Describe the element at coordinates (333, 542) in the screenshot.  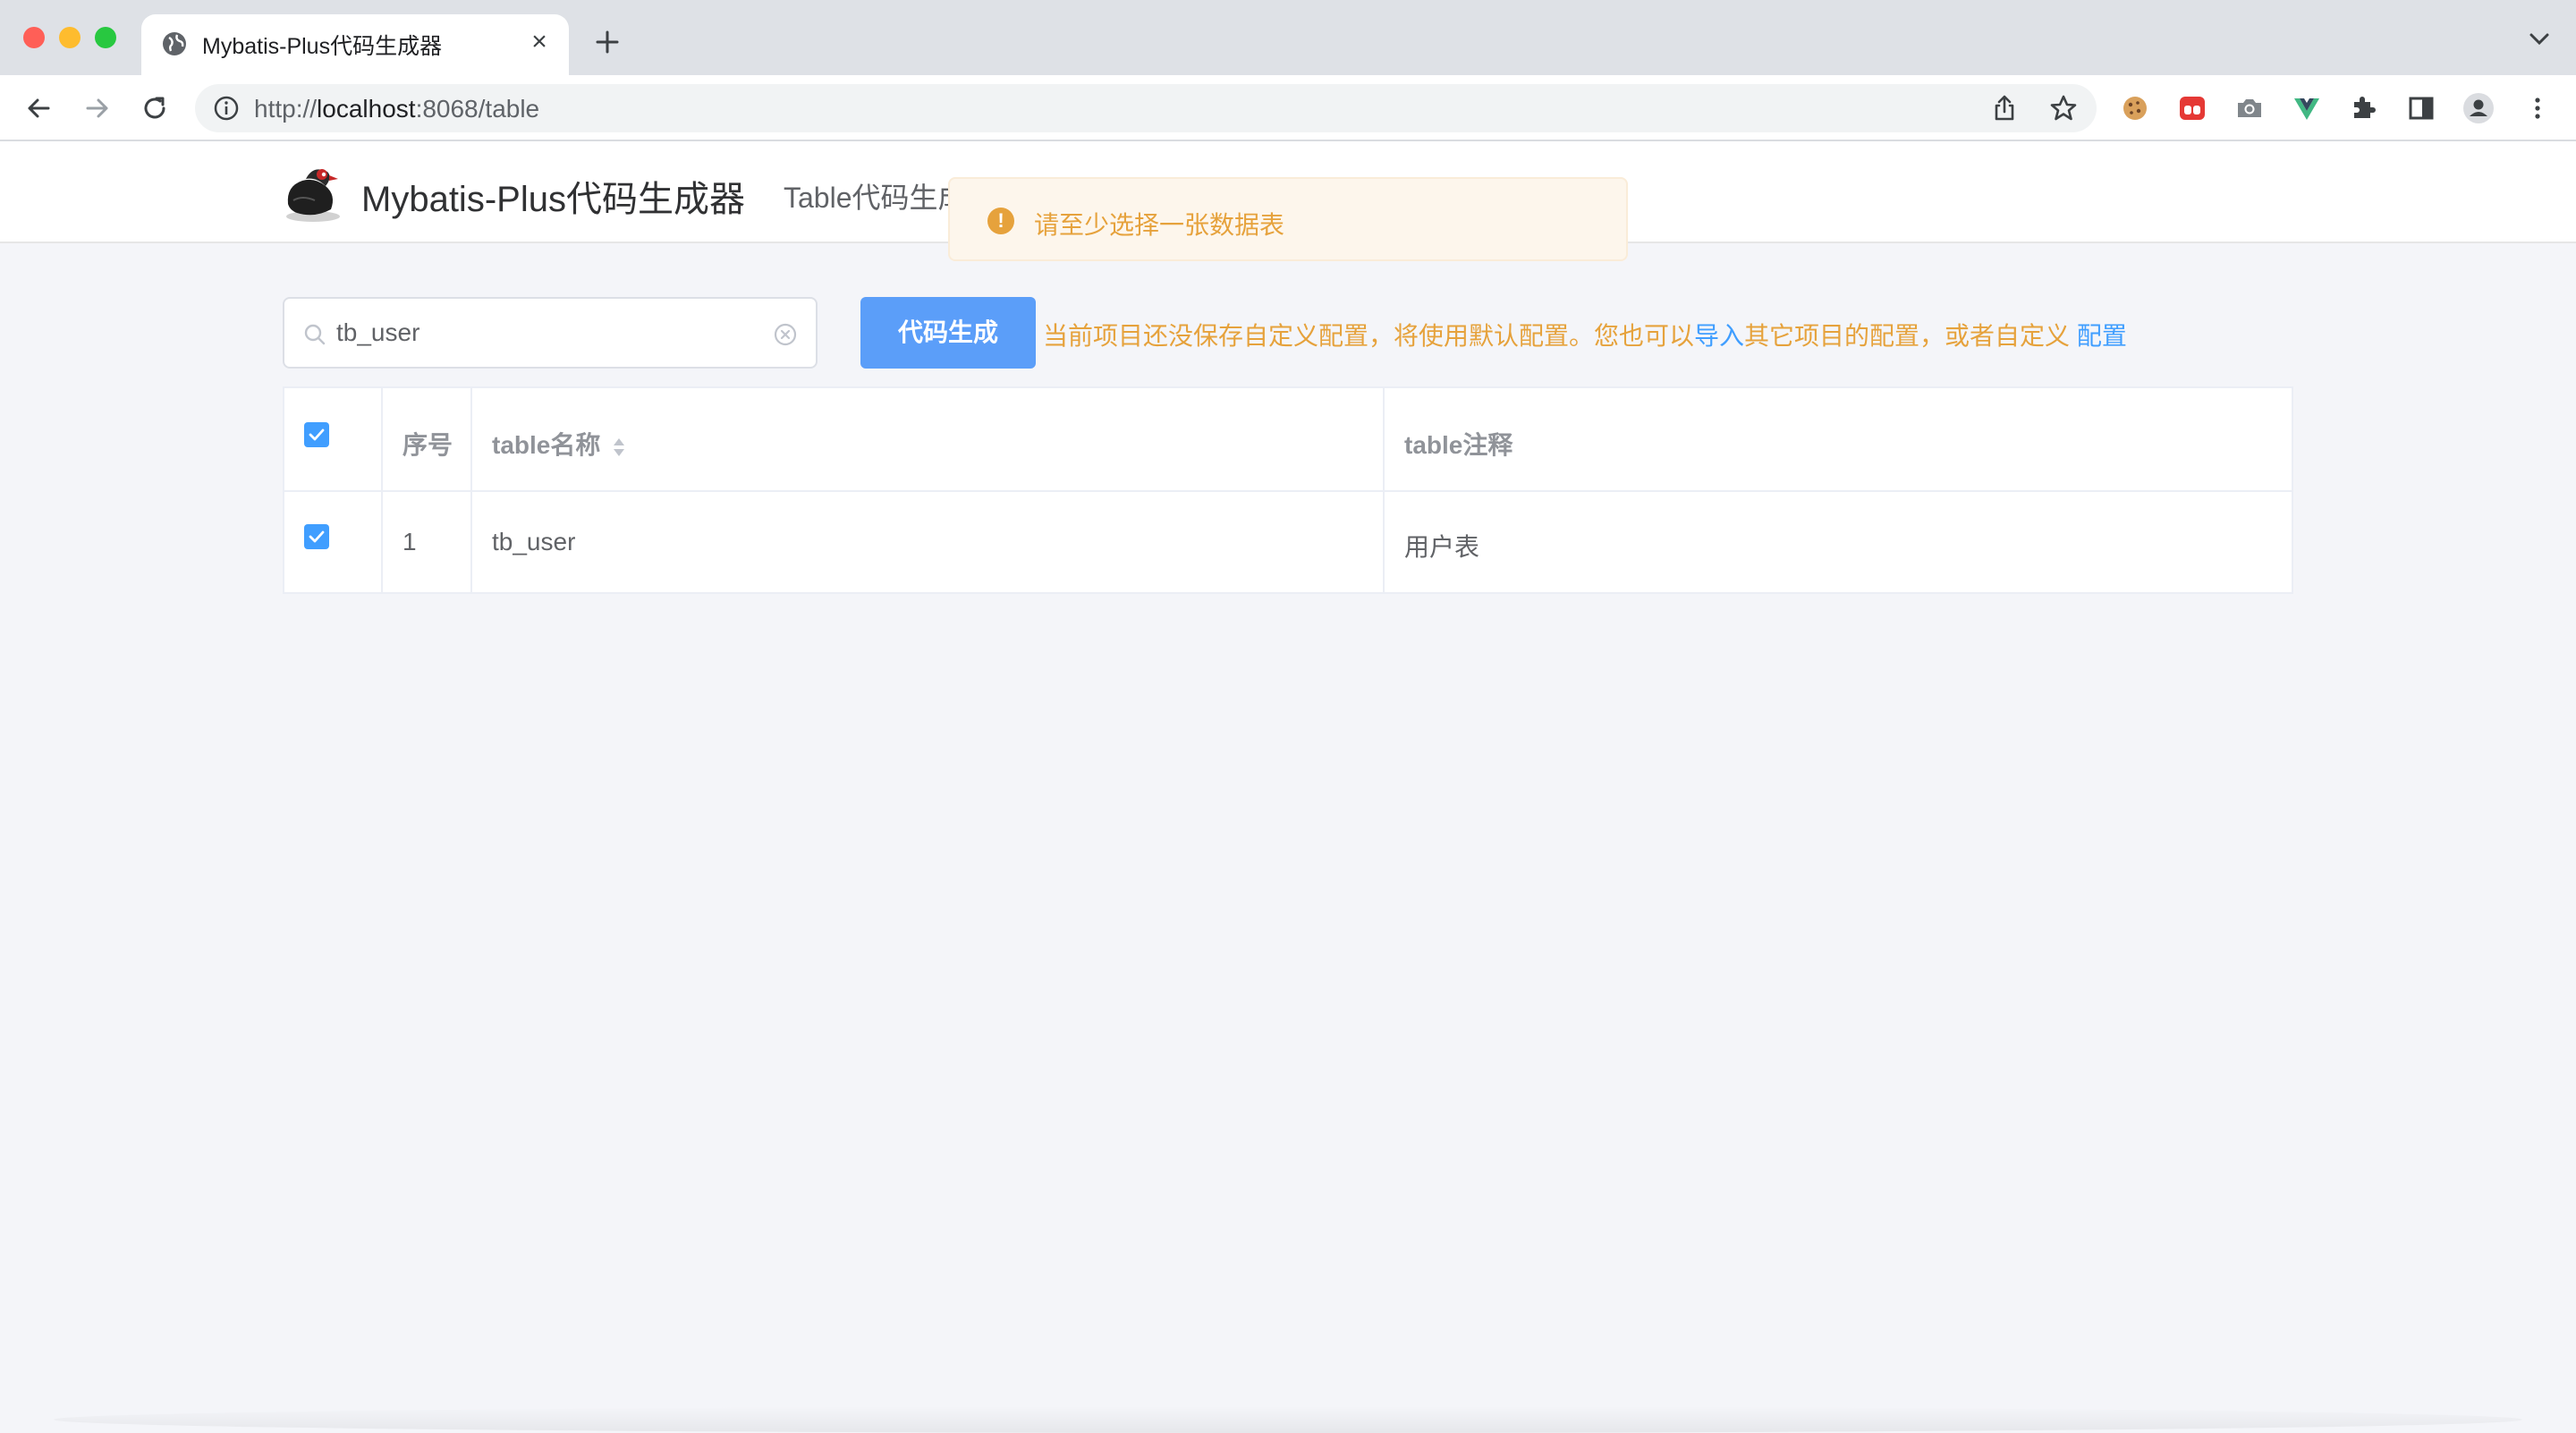
I see `row-select-cell` at that location.